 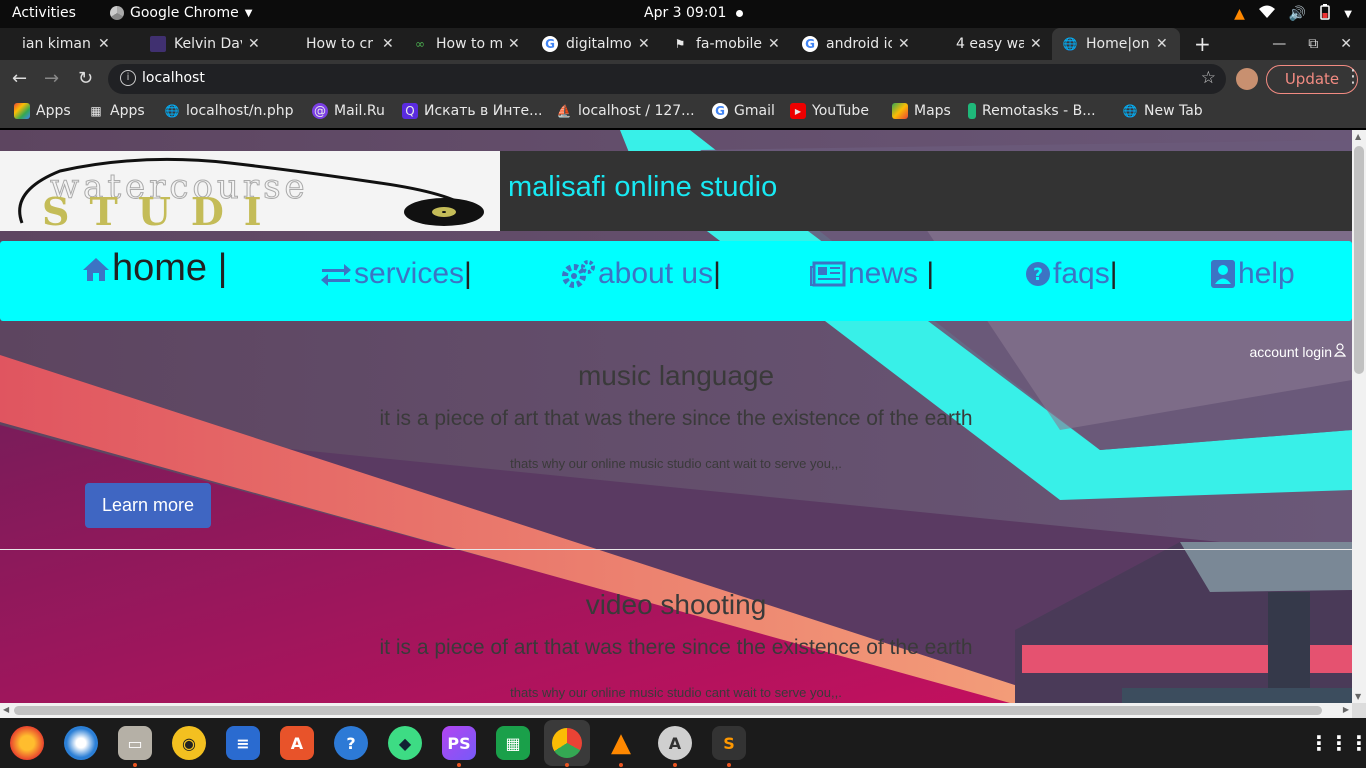 I want to click on bookmark-item: 🌐 New Tab, so click(x=1162, y=111).